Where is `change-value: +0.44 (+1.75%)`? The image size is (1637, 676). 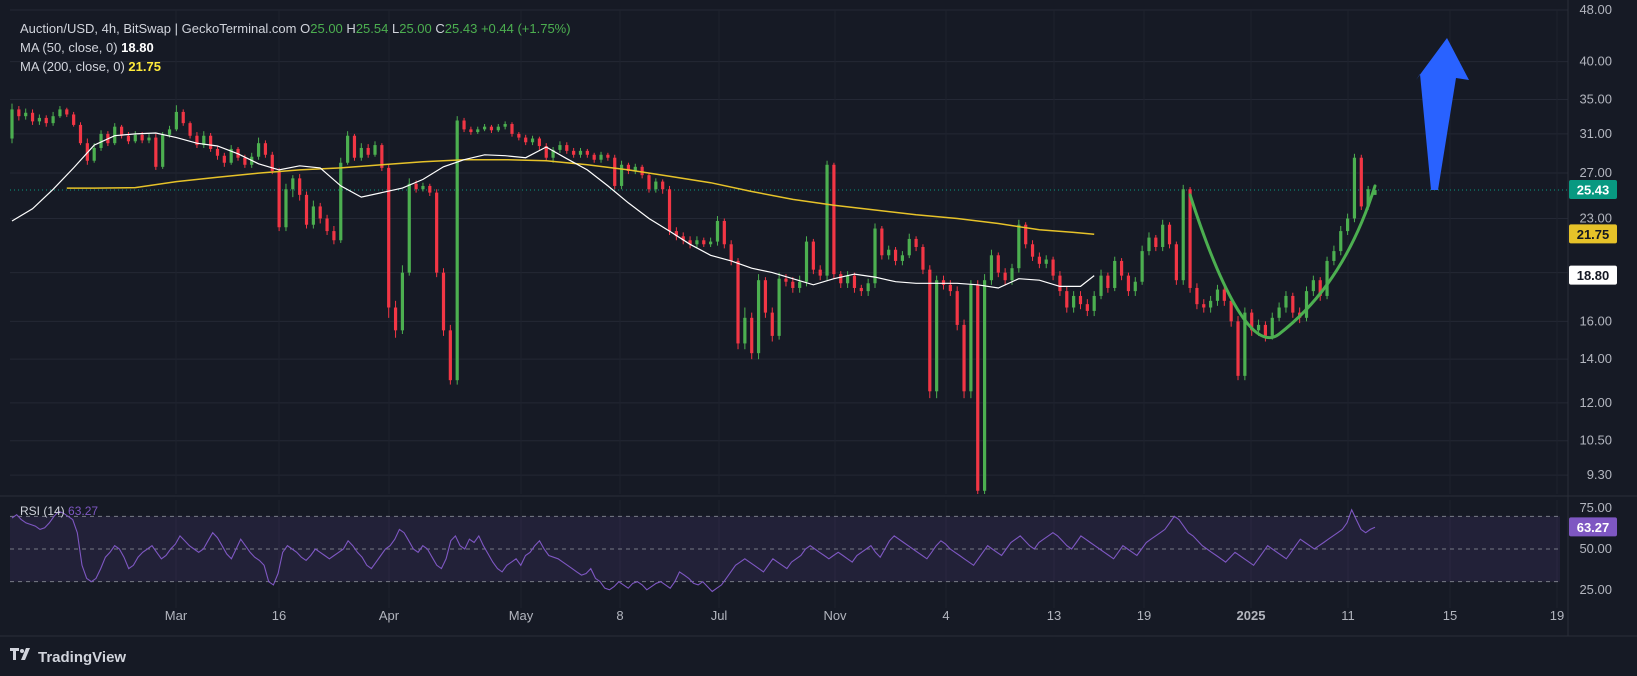 change-value: +0.44 (+1.75%) is located at coordinates (525, 28).